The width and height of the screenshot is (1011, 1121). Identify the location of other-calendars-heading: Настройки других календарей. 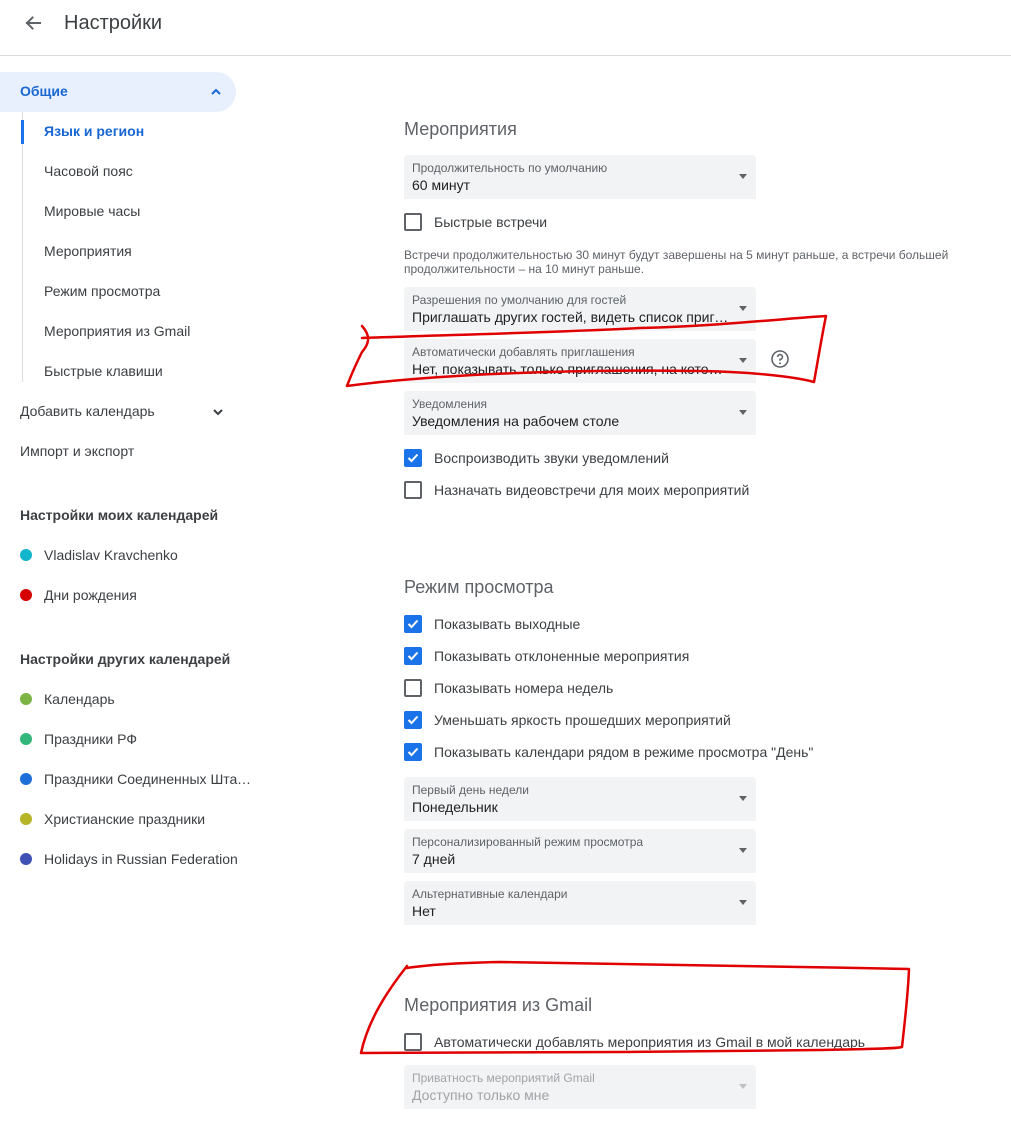
(125, 659).